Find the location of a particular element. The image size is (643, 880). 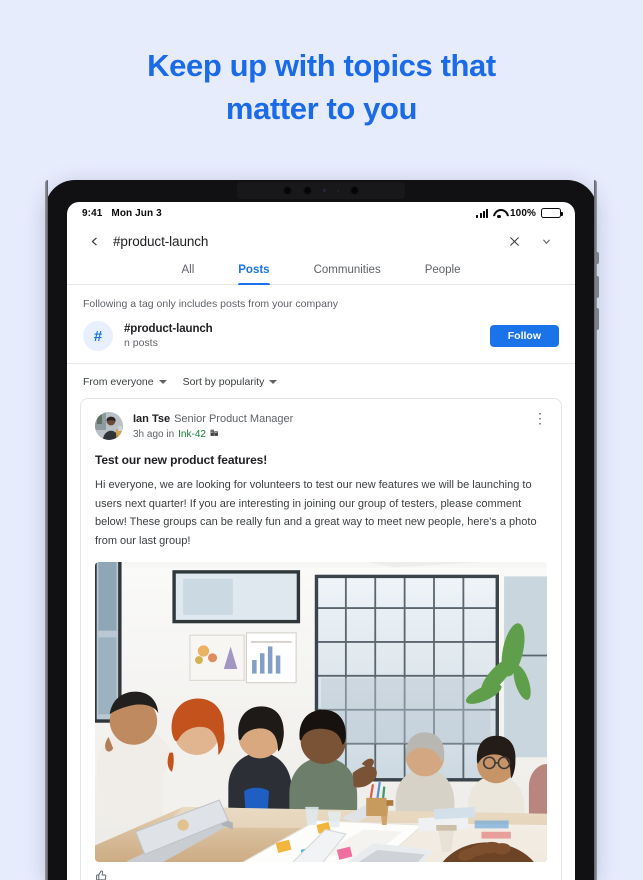

status-time: 9:41 is located at coordinates (92, 213).